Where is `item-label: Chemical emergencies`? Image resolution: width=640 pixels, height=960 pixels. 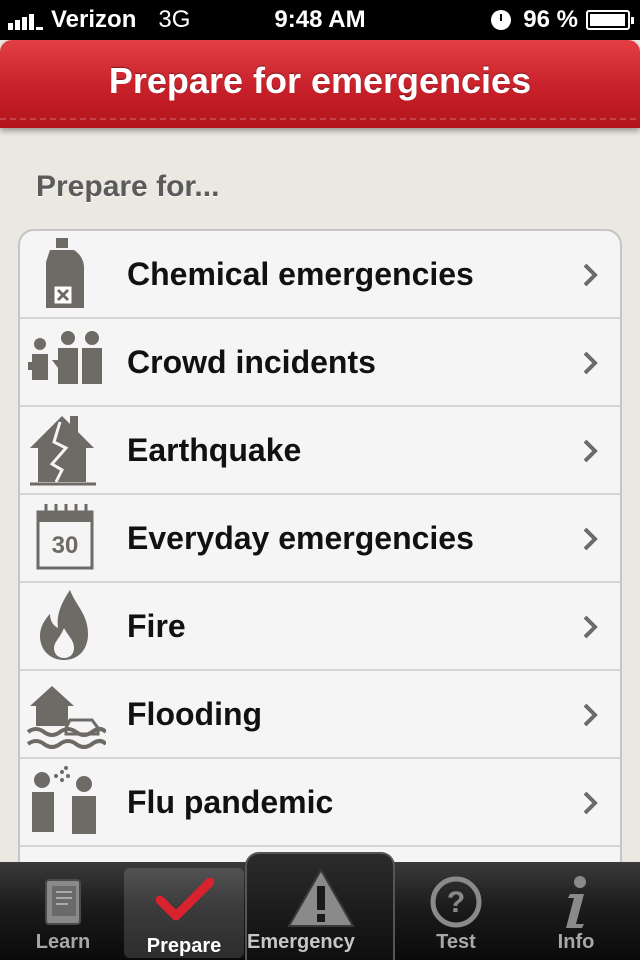 item-label: Chemical emergencies is located at coordinates (300, 273).